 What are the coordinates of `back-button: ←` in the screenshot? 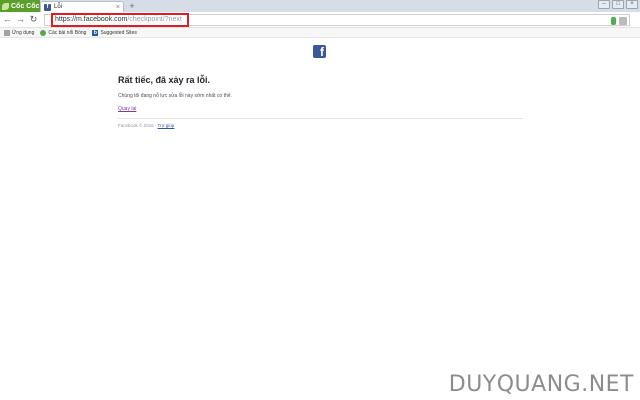 It's located at (7, 19).